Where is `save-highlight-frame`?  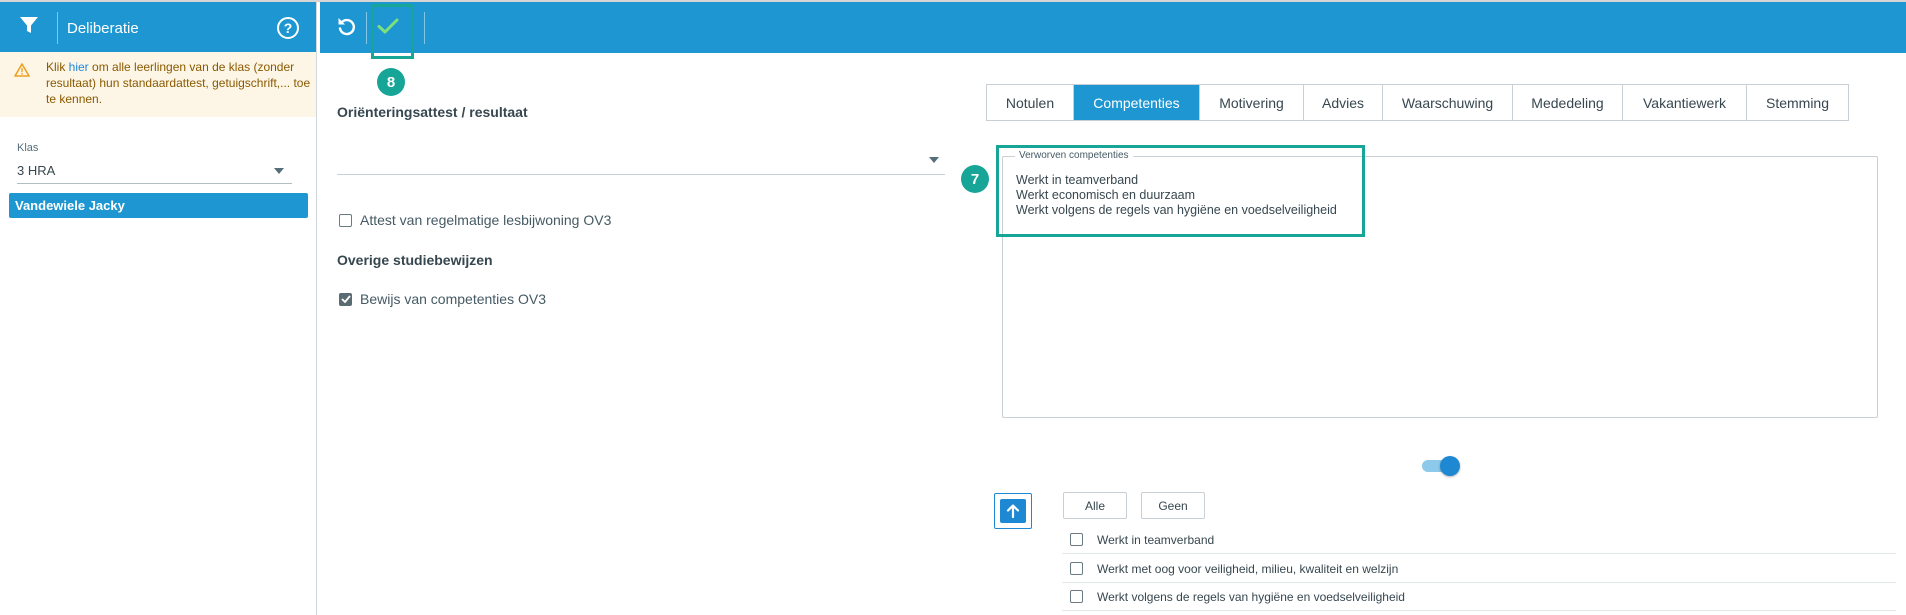
save-highlight-frame is located at coordinates (392, 31).